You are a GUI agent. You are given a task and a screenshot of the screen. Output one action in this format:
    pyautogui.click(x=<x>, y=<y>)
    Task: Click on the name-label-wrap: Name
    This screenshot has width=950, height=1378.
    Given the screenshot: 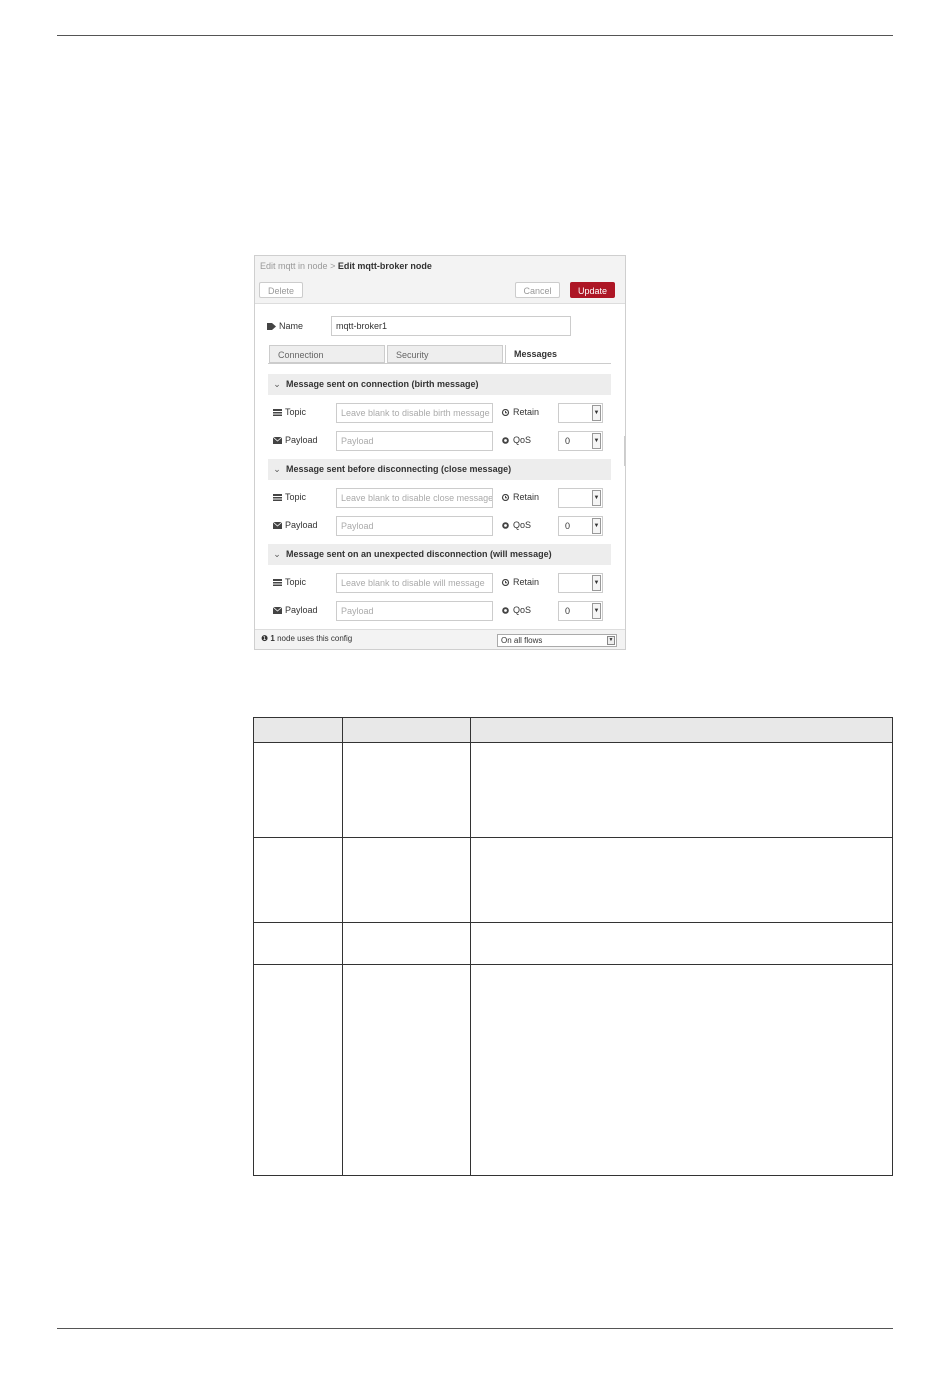 What is the action you would take?
    pyautogui.click(x=285, y=326)
    